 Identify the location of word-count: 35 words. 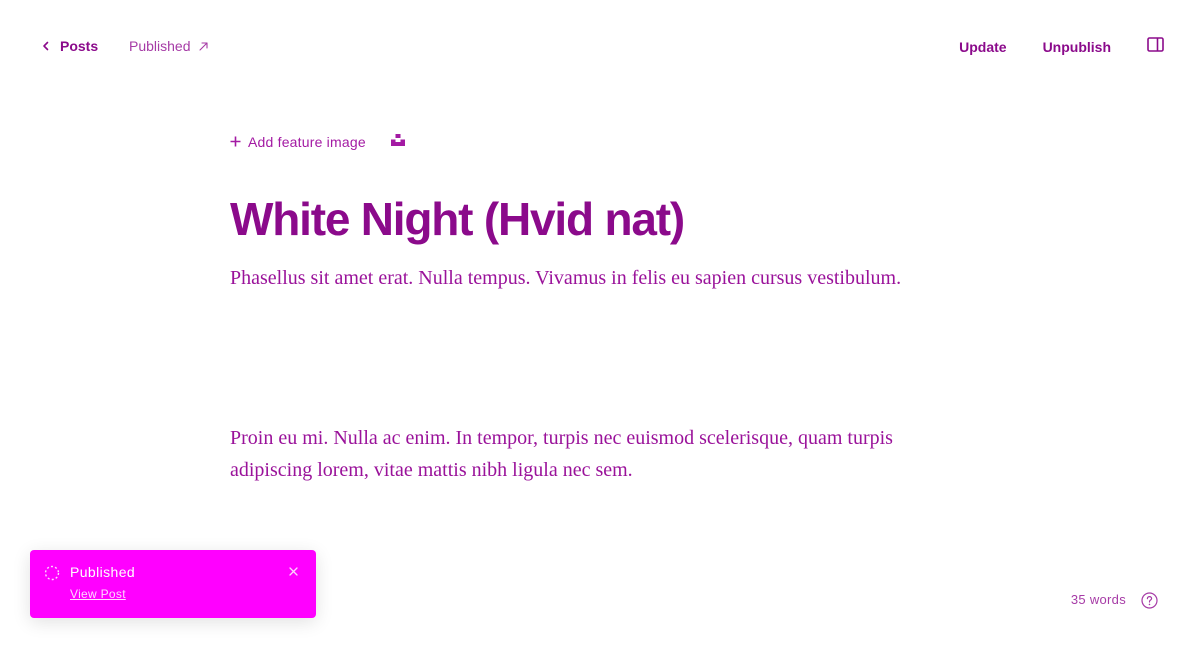
(1098, 599).